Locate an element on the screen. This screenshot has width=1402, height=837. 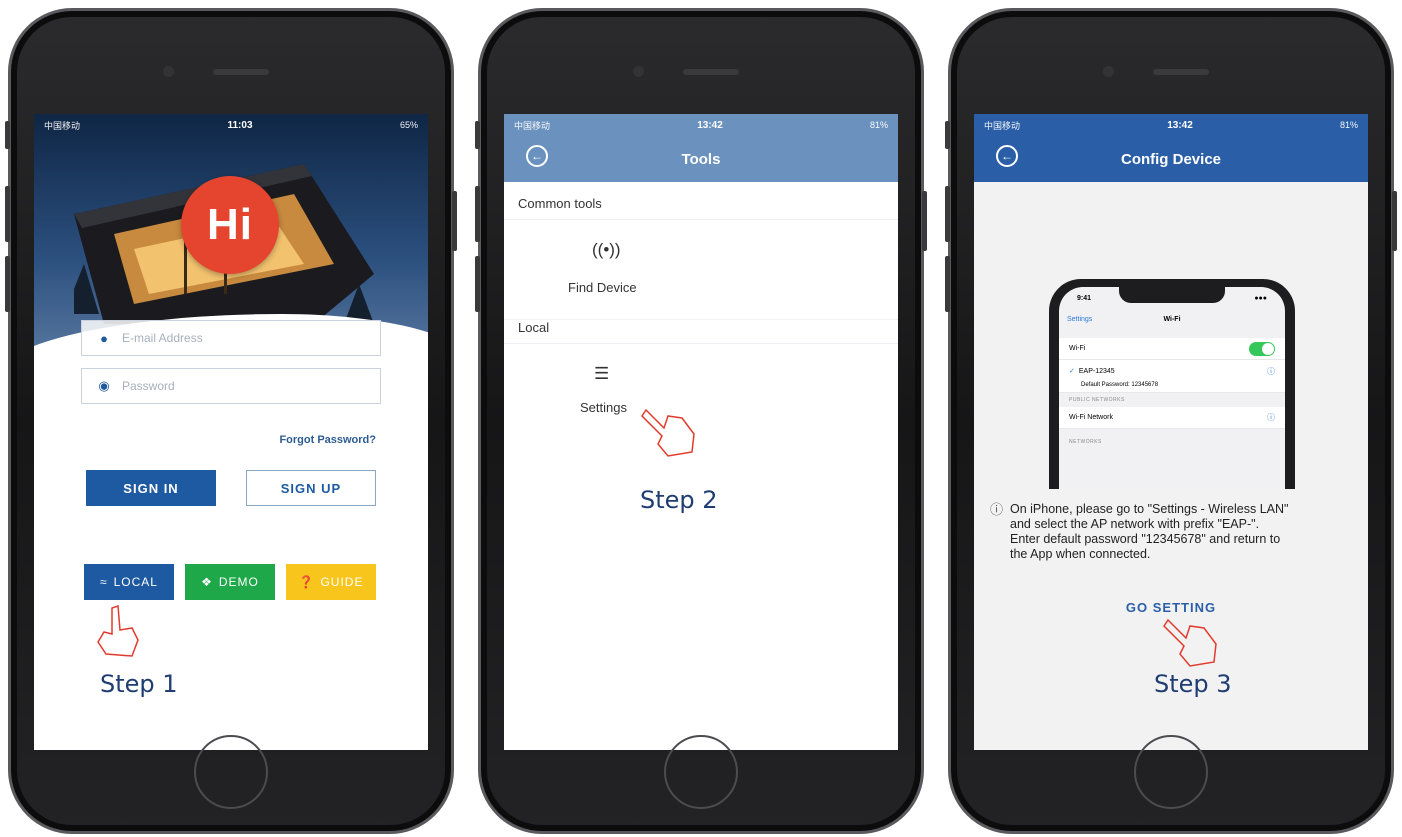
page-title: Config Device is located at coordinates (1171, 159).